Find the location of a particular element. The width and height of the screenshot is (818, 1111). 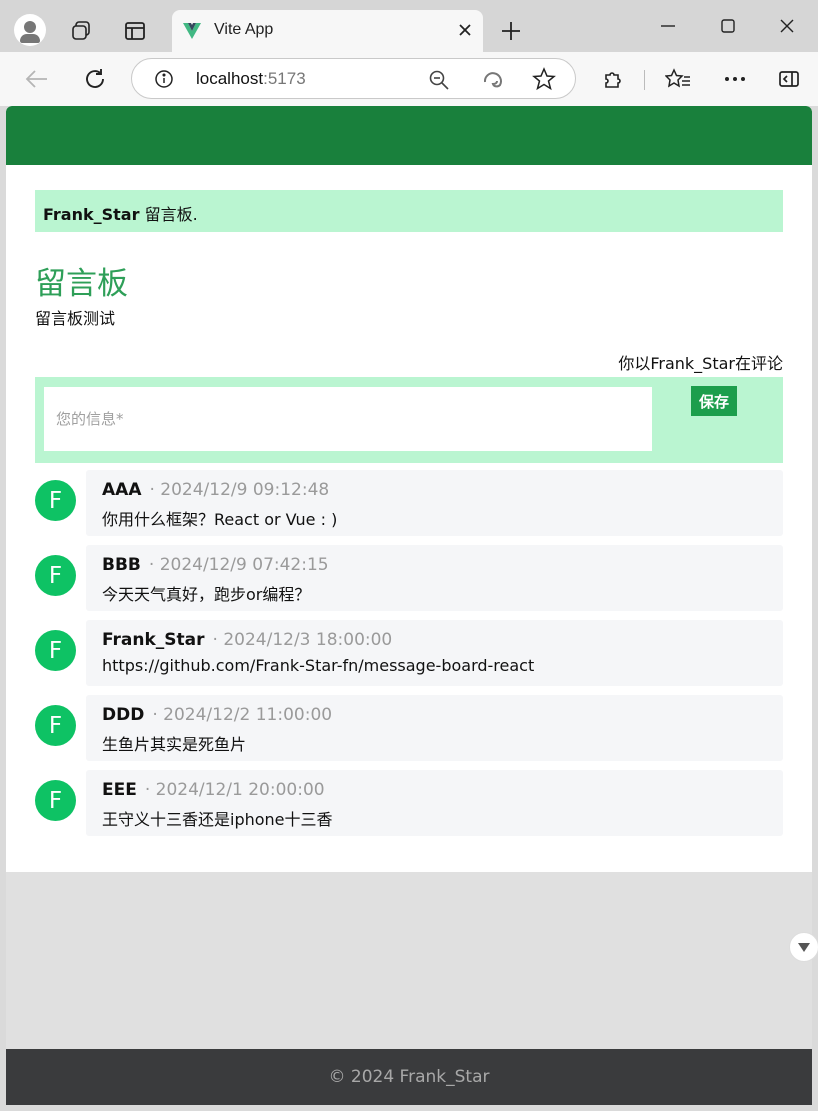

alert-username: Frank_Star is located at coordinates (91, 214).